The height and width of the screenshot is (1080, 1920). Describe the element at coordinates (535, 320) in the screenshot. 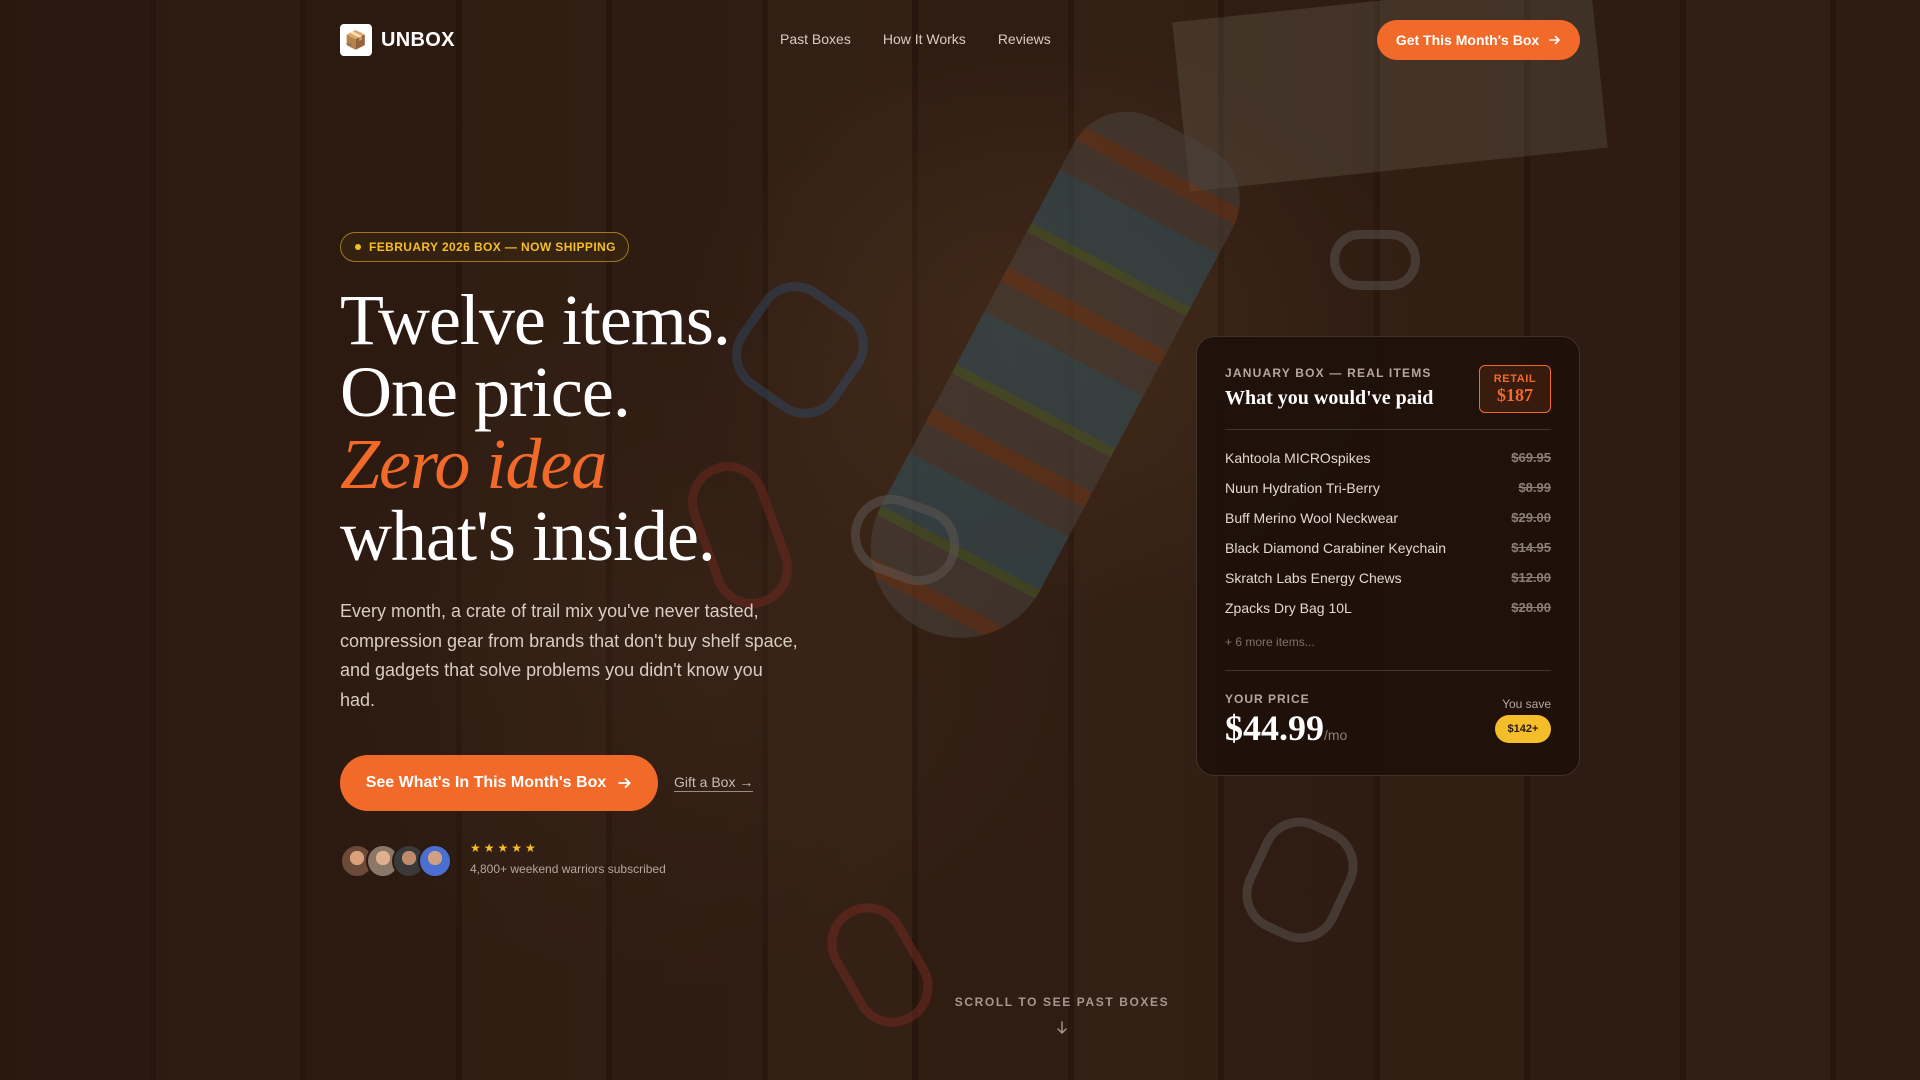

I see `headline-line-1: Twelve items.` at that location.